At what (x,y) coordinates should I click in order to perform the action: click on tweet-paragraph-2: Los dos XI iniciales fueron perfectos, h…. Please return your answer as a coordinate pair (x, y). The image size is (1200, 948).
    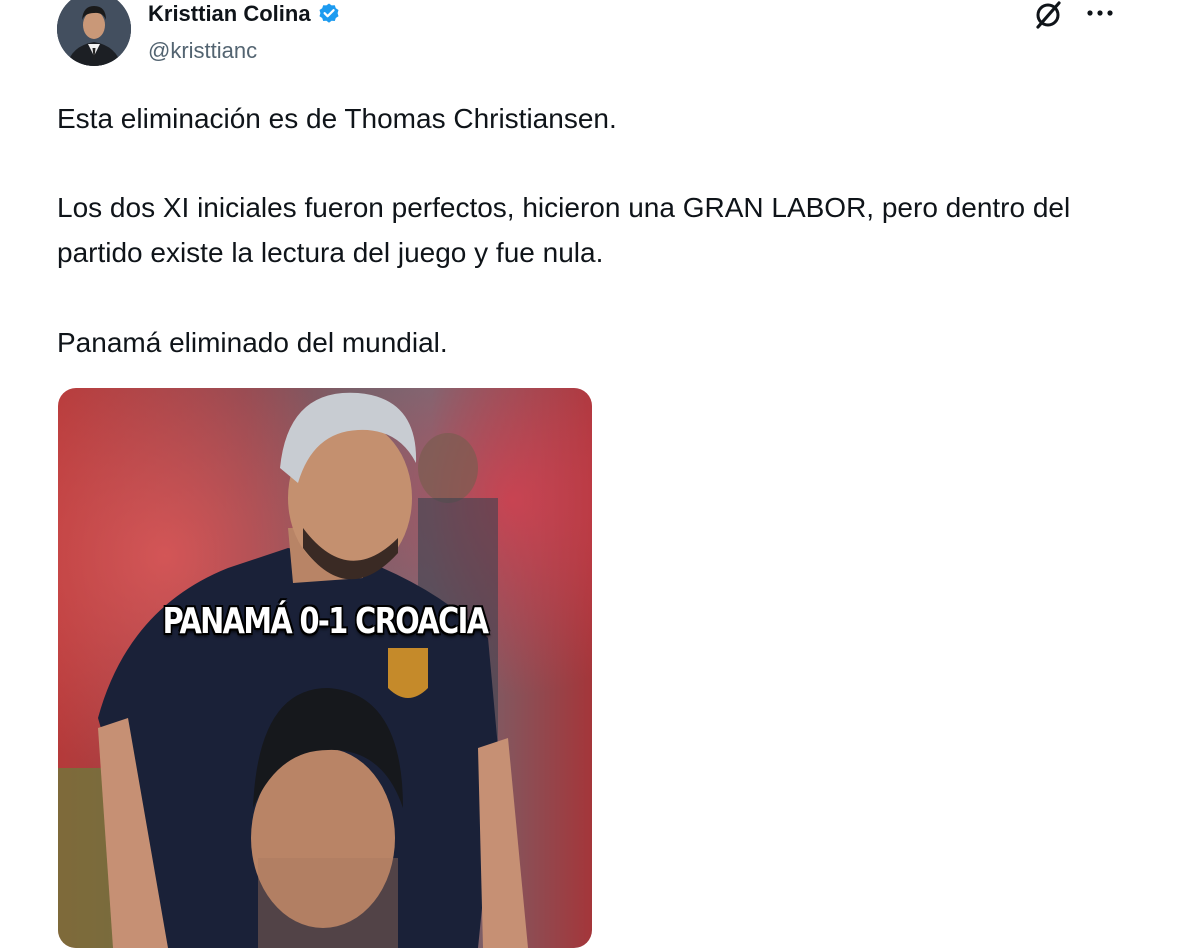
    Looking at the image, I should click on (564, 230).